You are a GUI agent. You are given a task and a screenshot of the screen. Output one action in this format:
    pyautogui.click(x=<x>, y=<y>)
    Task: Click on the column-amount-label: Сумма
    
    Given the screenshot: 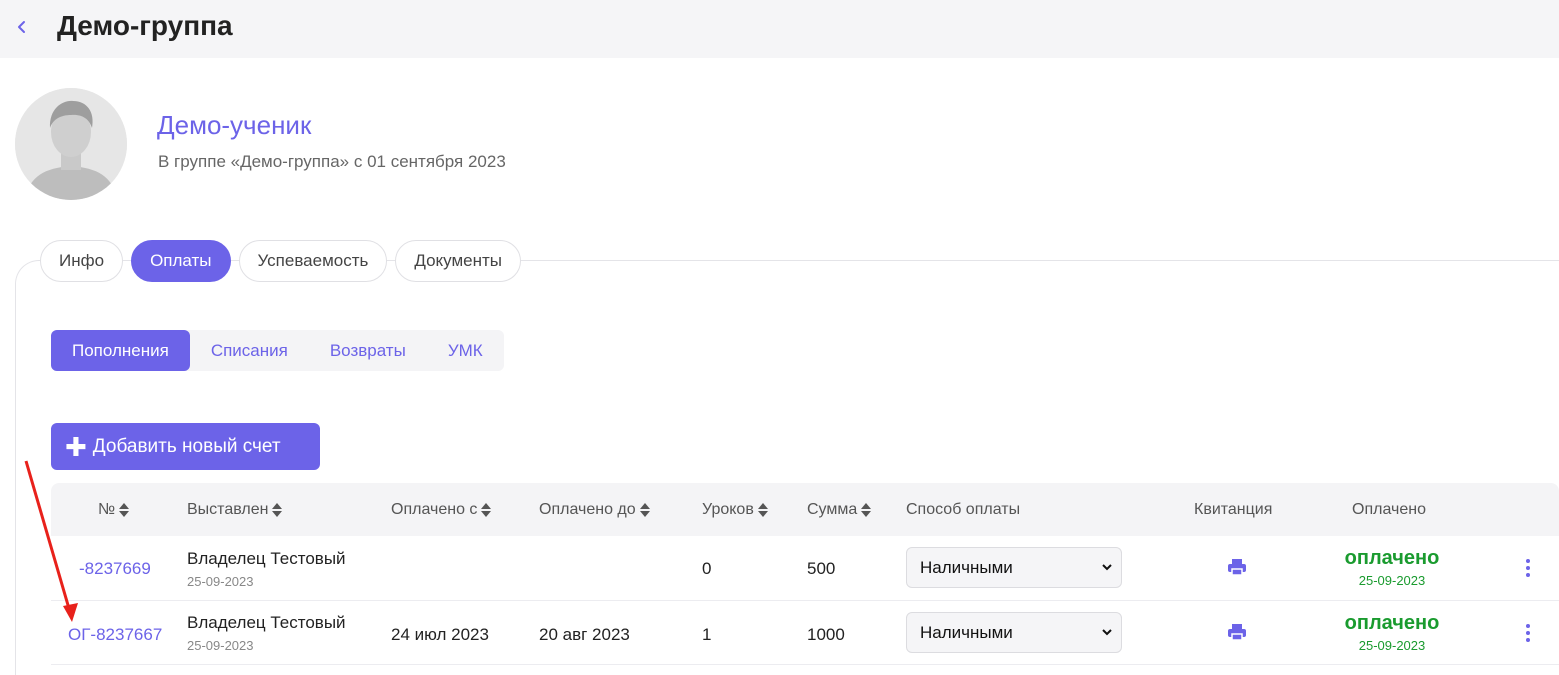 What is the action you would take?
    pyautogui.click(x=832, y=509)
    